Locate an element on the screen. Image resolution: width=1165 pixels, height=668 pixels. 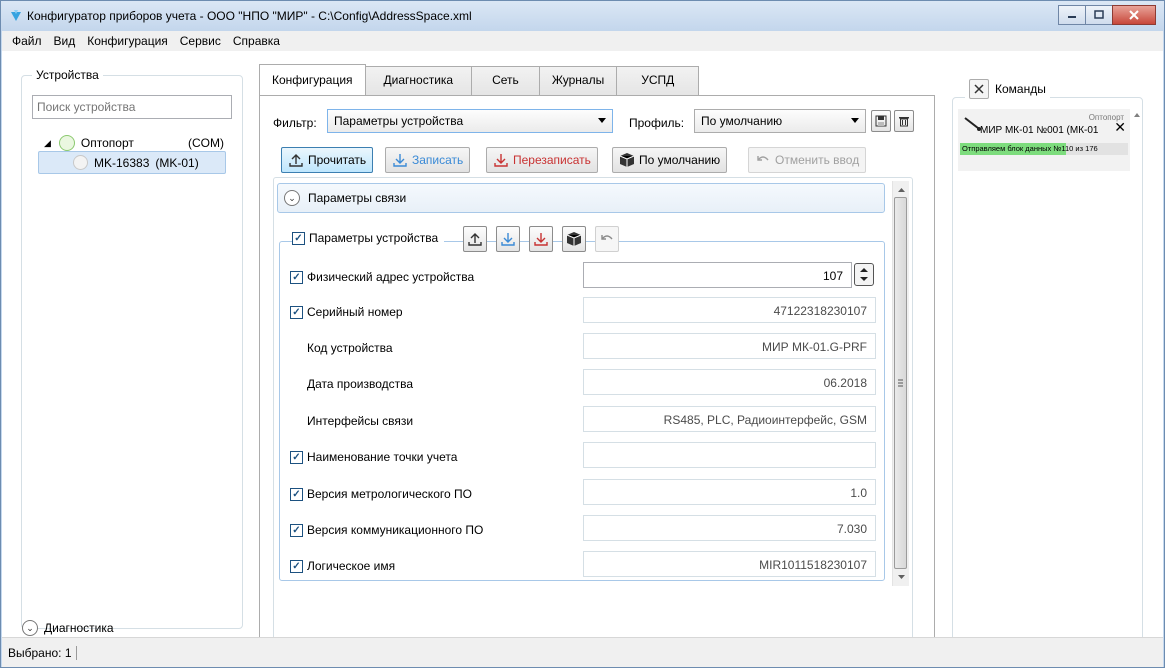
param-value: 107 is located at coordinates (832, 276).